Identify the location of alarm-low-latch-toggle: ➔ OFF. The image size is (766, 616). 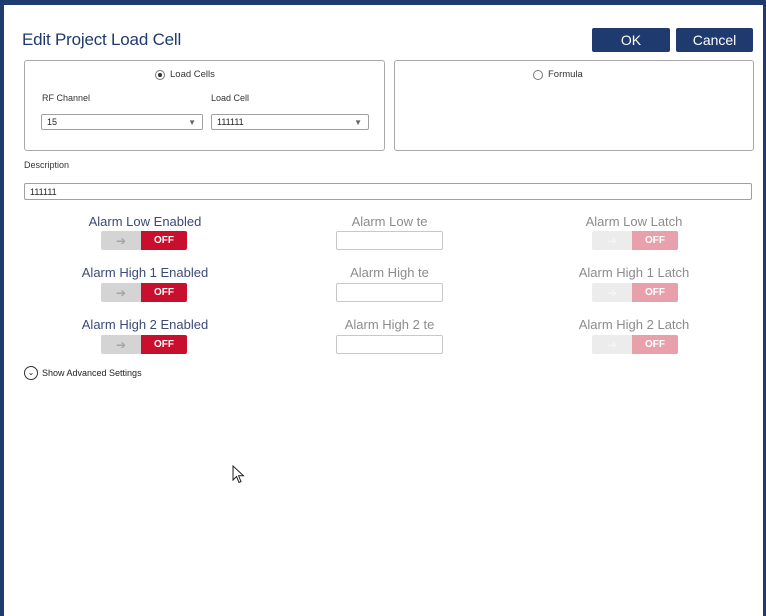
(635, 240).